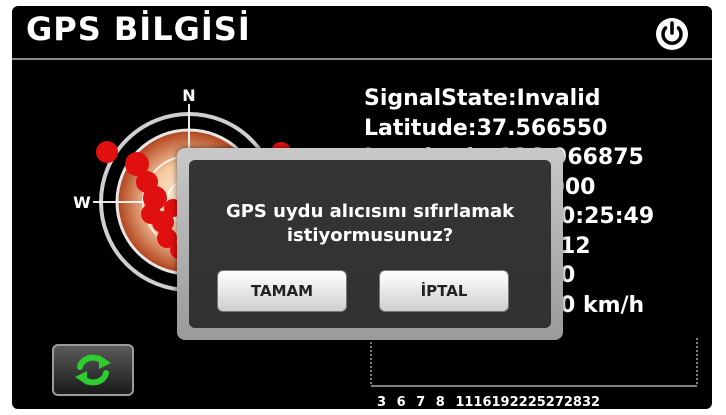 Image resolution: width=726 pixels, height=415 pixels. What do you see at coordinates (370, 235) in the screenshot?
I see `dialog-message-line2: istiyormusunuz?` at bounding box center [370, 235].